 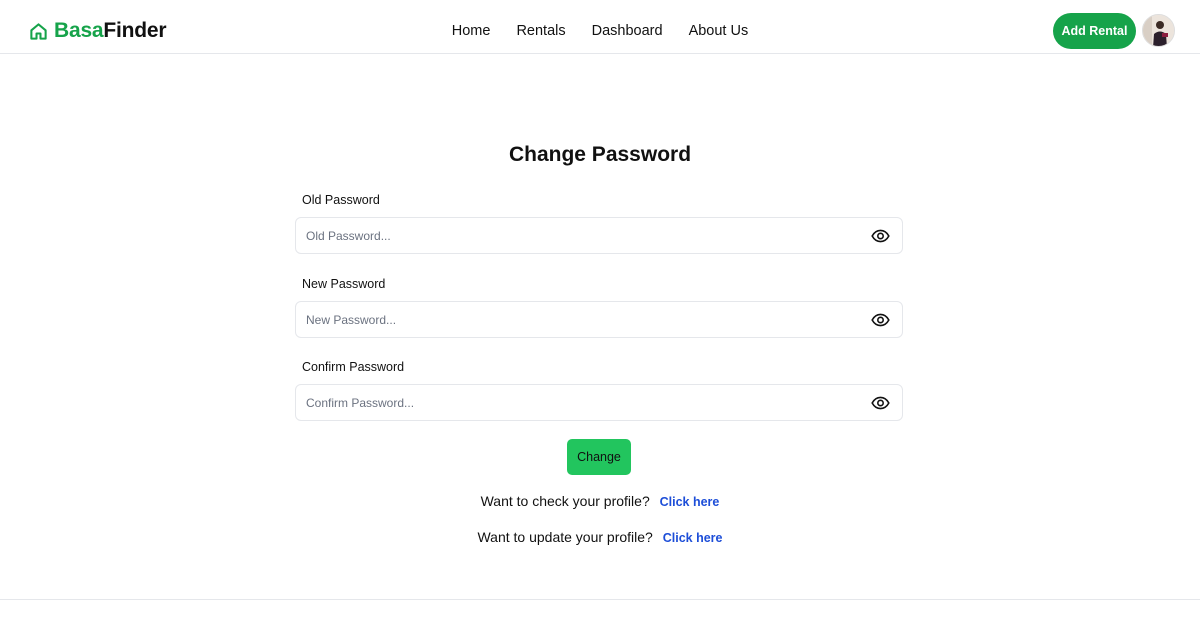 I want to click on confirm-password-field, so click(x=599, y=402).